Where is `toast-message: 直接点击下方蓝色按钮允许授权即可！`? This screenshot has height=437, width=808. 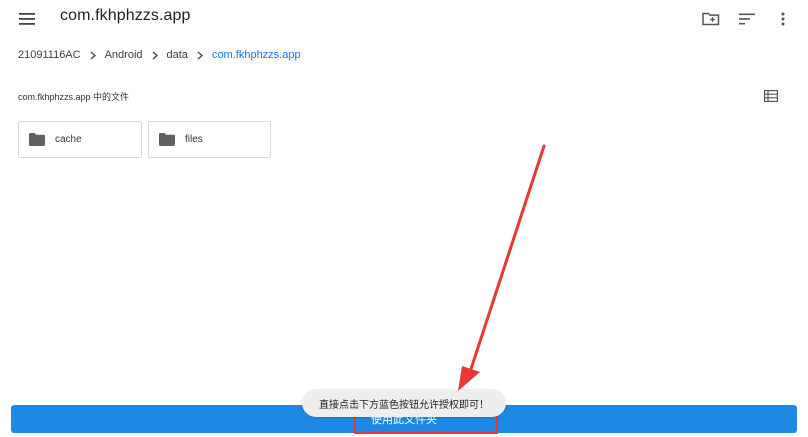 toast-message: 直接点击下方蓝色按钮允许授权即可！ is located at coordinates (404, 403).